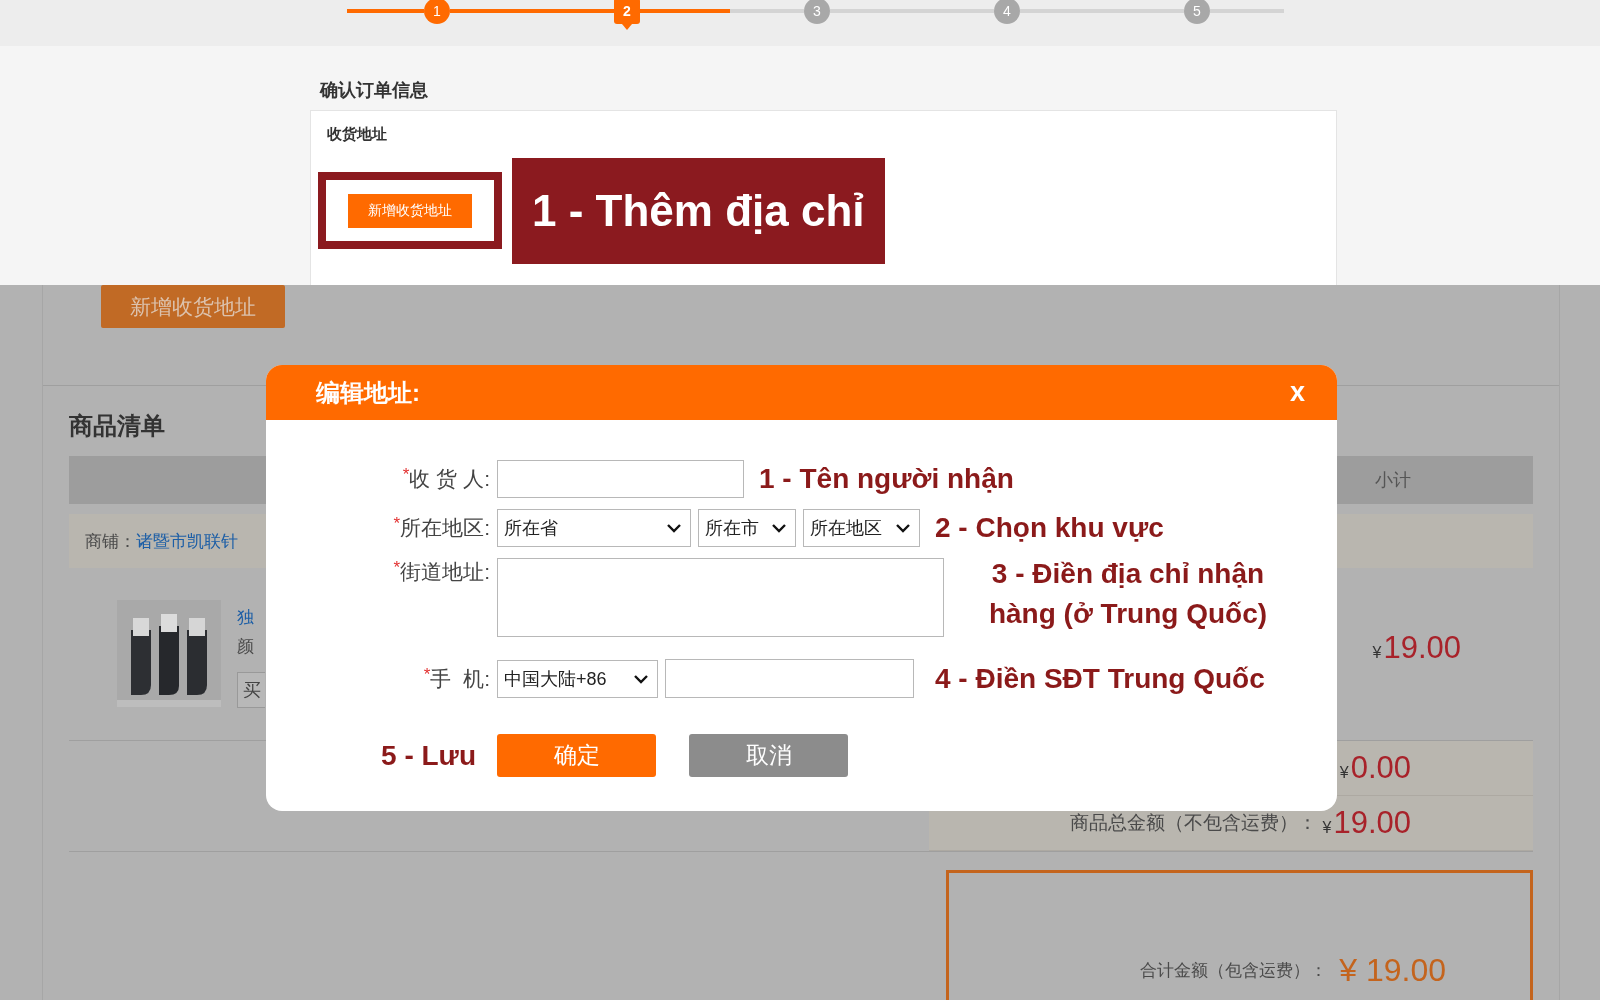 This screenshot has width=1600, height=1000. Describe the element at coordinates (1375, 768) in the screenshot. I see `shipping-amount: ¥0.00` at that location.